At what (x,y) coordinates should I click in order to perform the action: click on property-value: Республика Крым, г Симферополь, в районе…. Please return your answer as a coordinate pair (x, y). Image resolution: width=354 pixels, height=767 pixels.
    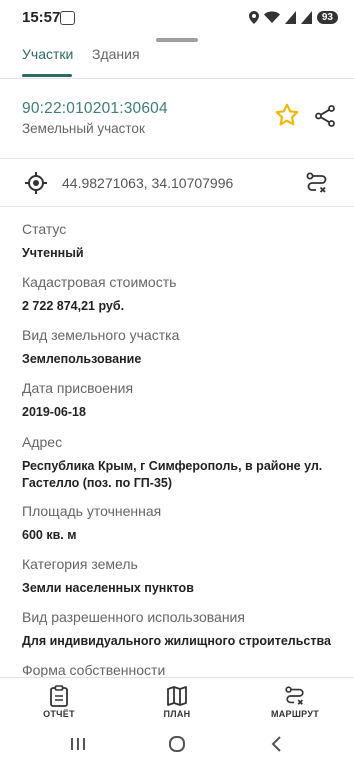
    Looking at the image, I should click on (172, 474).